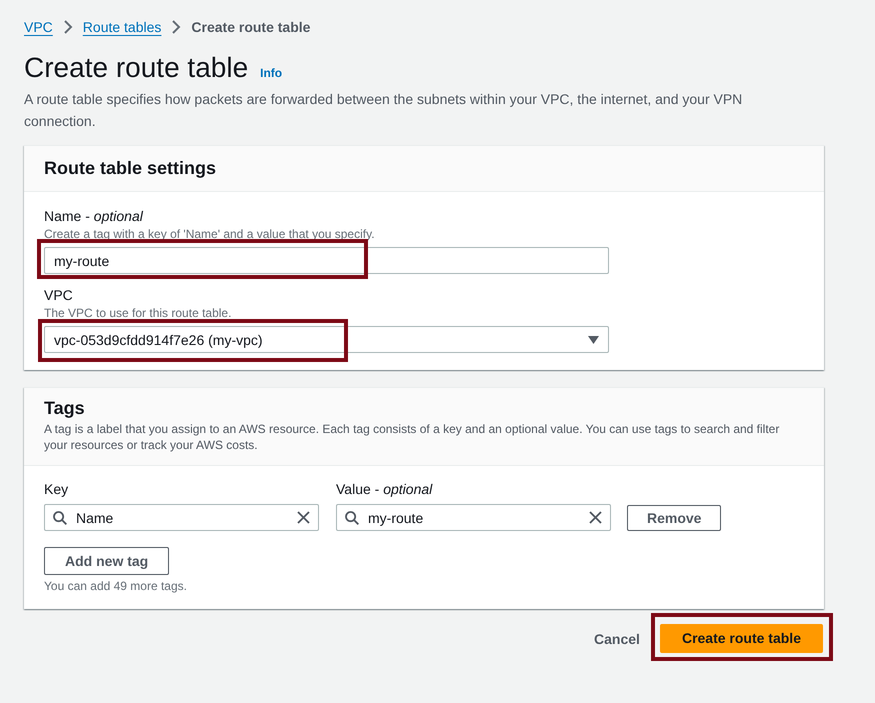 The height and width of the screenshot is (703, 875). What do you see at coordinates (65, 408) in the screenshot?
I see `panel-title: Tags` at bounding box center [65, 408].